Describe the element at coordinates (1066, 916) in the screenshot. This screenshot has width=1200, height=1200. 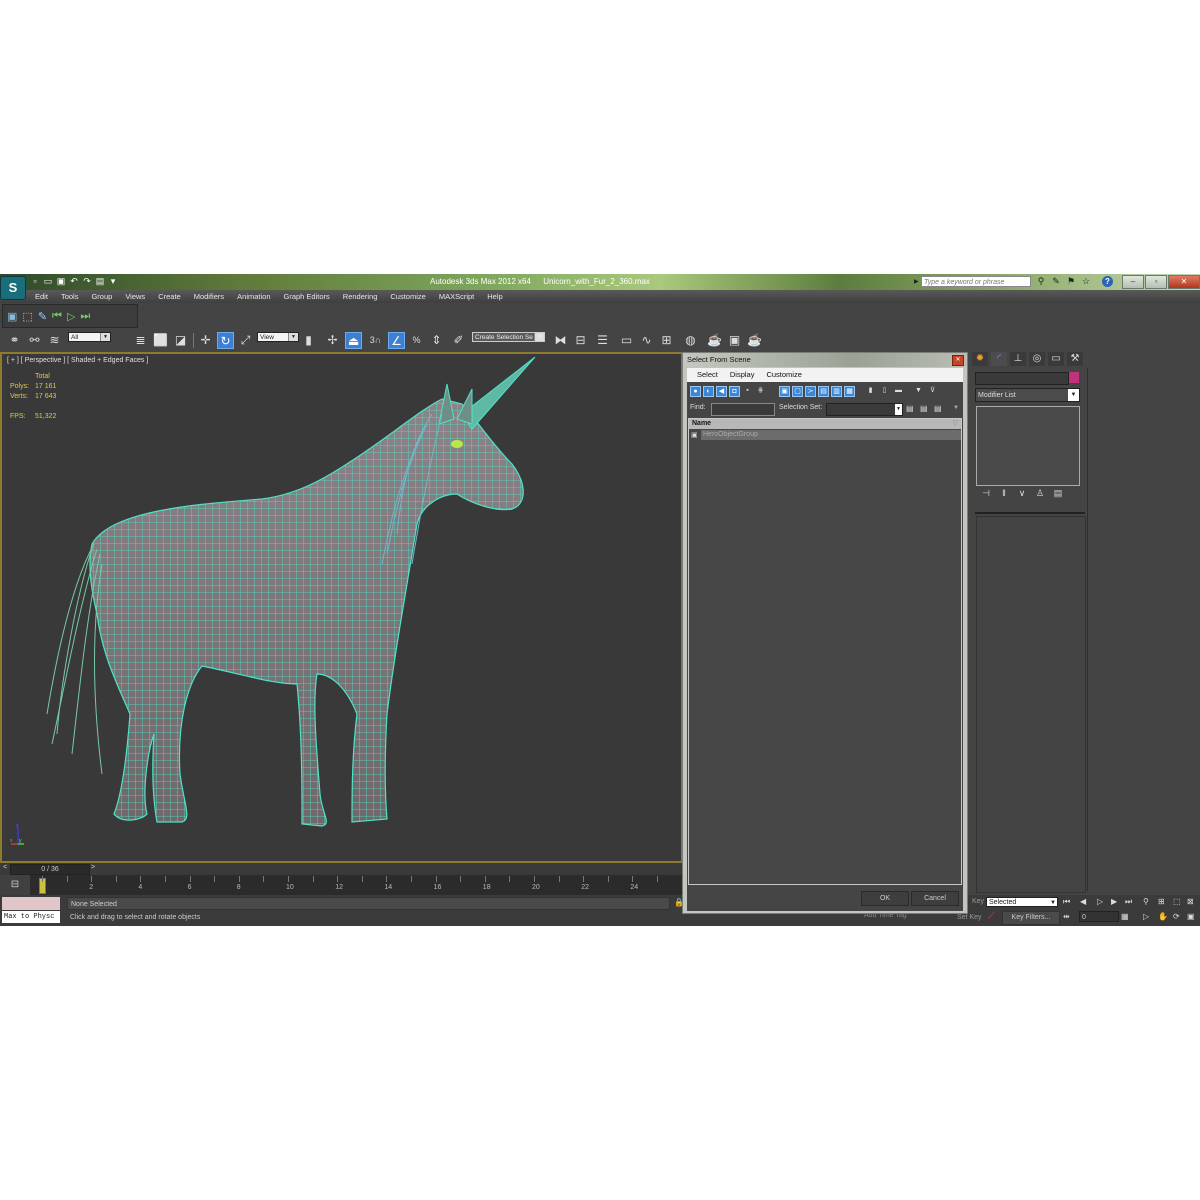
I see `key-mode-toggle-icon: ⇹` at that location.